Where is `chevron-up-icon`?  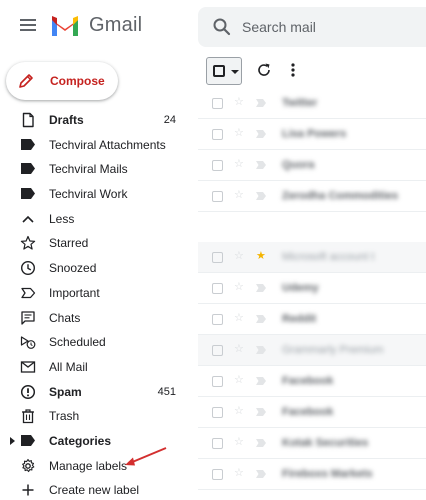 chevron-up-icon is located at coordinates (28, 219).